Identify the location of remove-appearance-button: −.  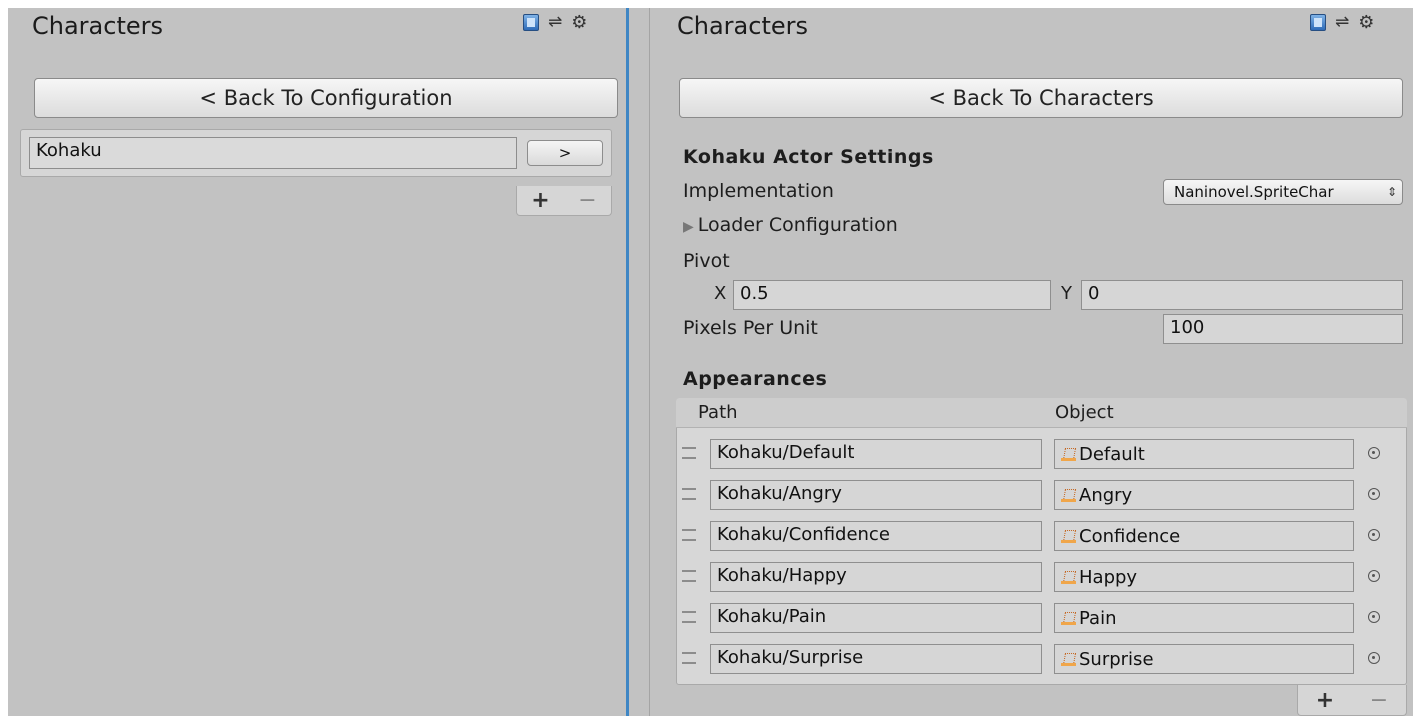
(1379, 700).